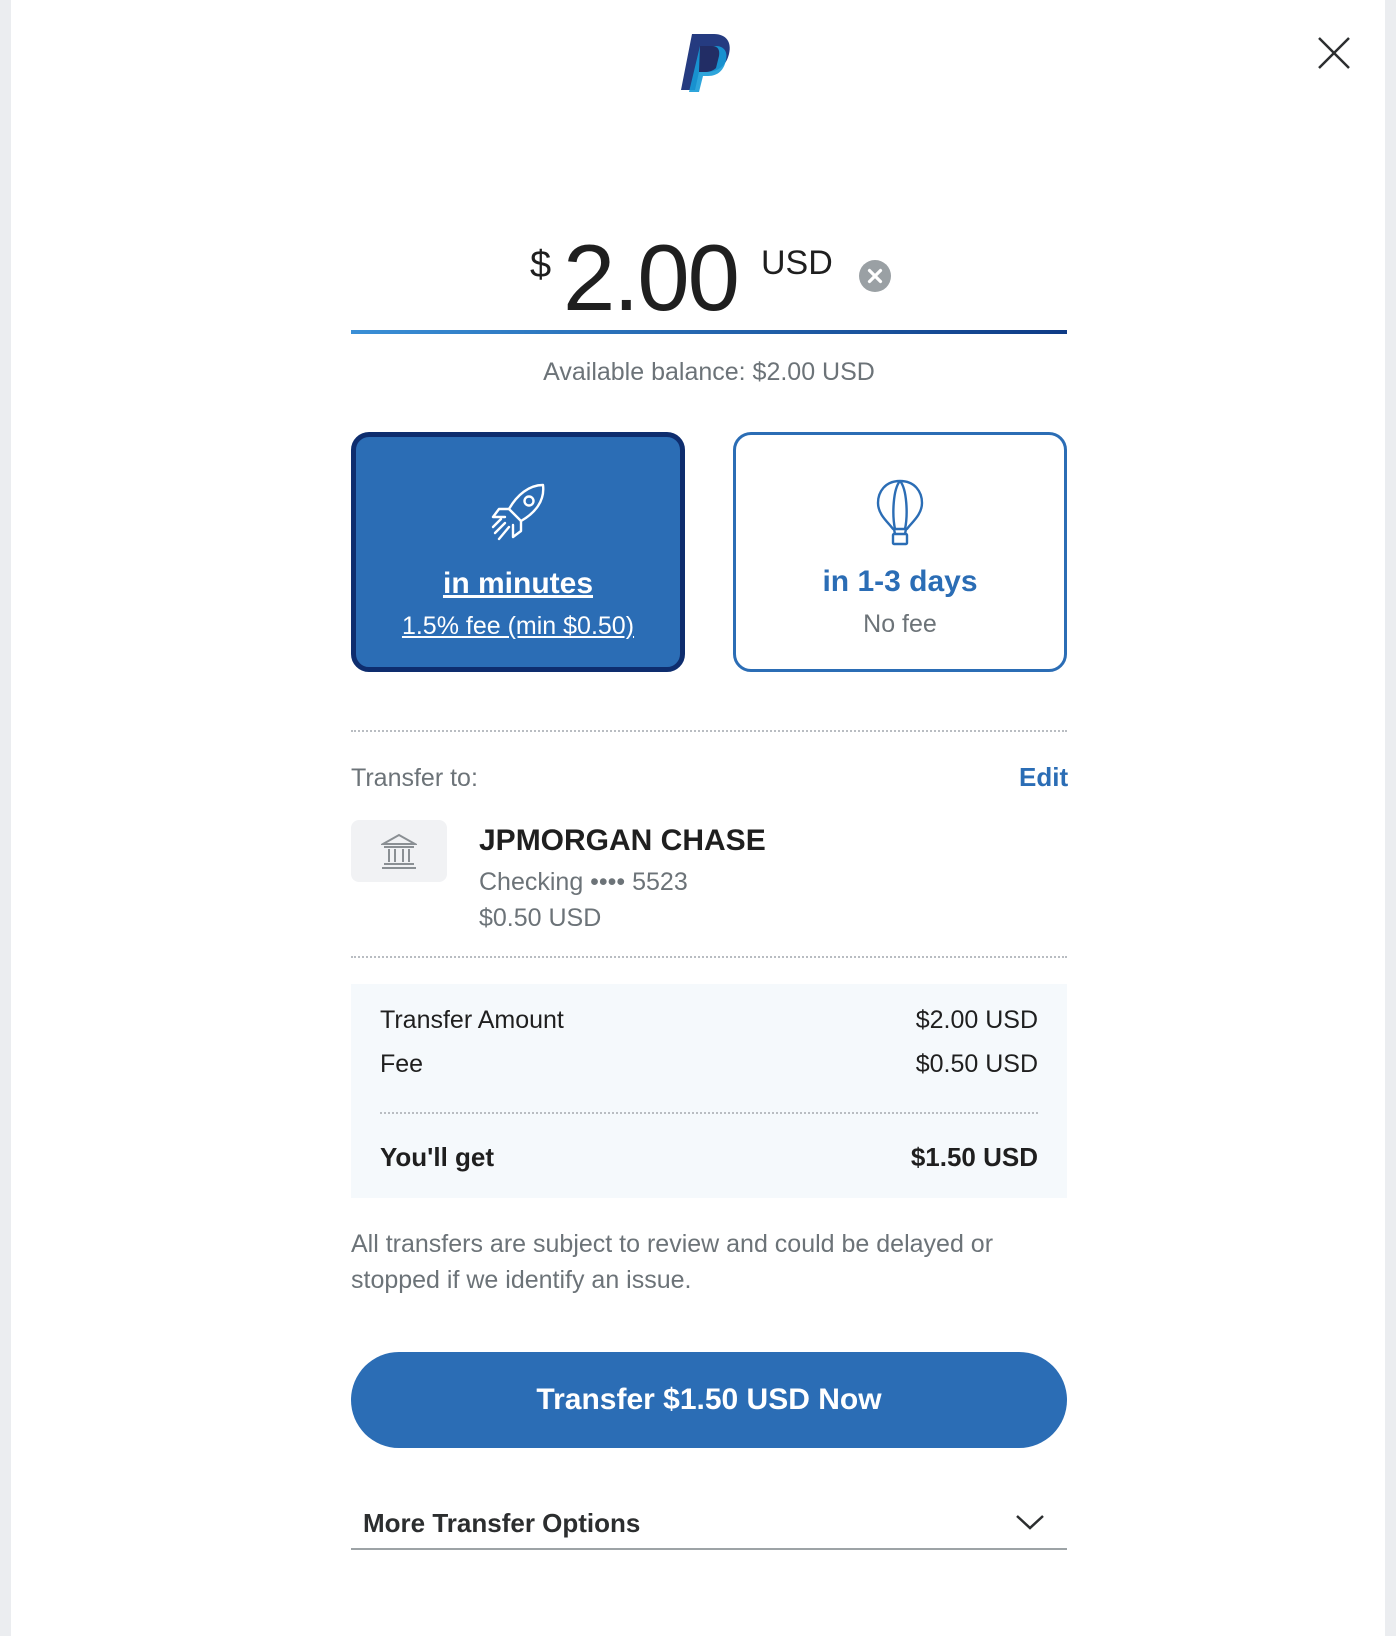 This screenshot has width=1396, height=1636. I want to click on more-transfer-options: More Transfer Options, so click(709, 1525).